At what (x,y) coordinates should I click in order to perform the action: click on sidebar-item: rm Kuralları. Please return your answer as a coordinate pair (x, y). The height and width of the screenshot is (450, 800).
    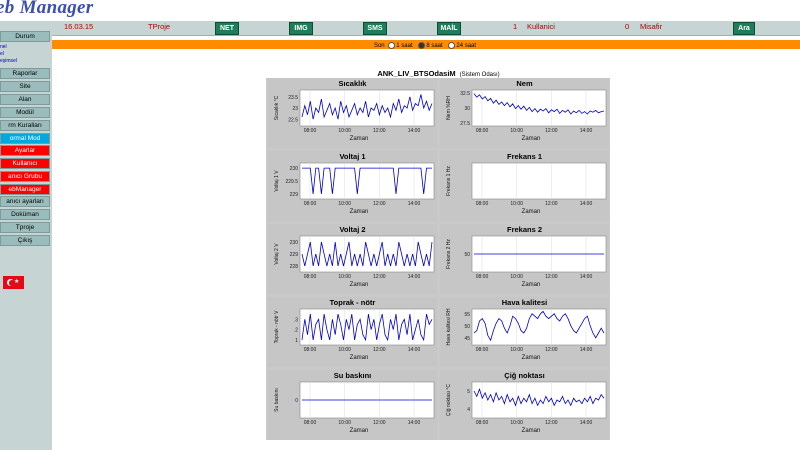
    Looking at the image, I should click on (25, 125).